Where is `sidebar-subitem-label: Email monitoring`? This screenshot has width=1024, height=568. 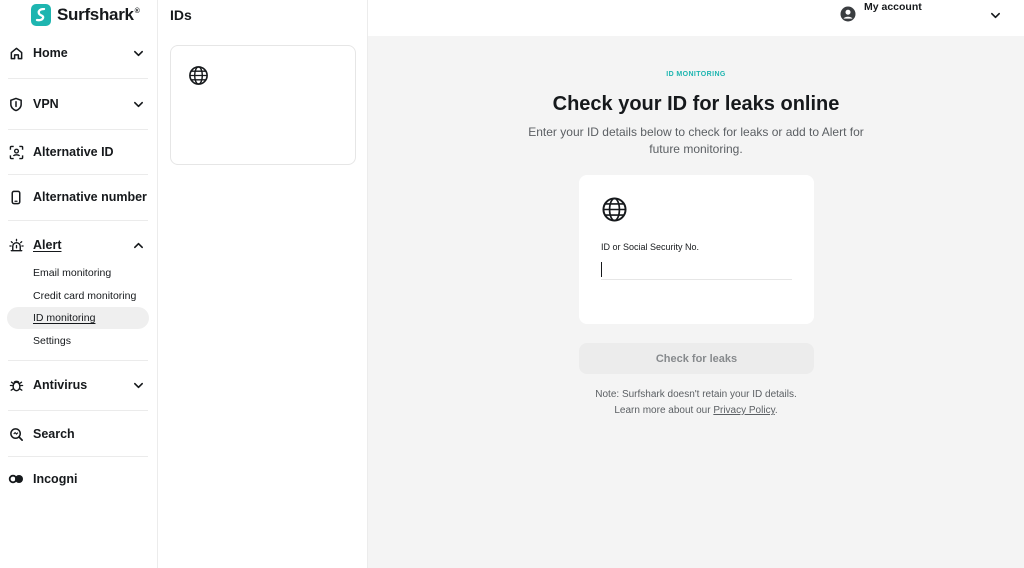
sidebar-subitem-label: Email monitoring is located at coordinates (72, 273).